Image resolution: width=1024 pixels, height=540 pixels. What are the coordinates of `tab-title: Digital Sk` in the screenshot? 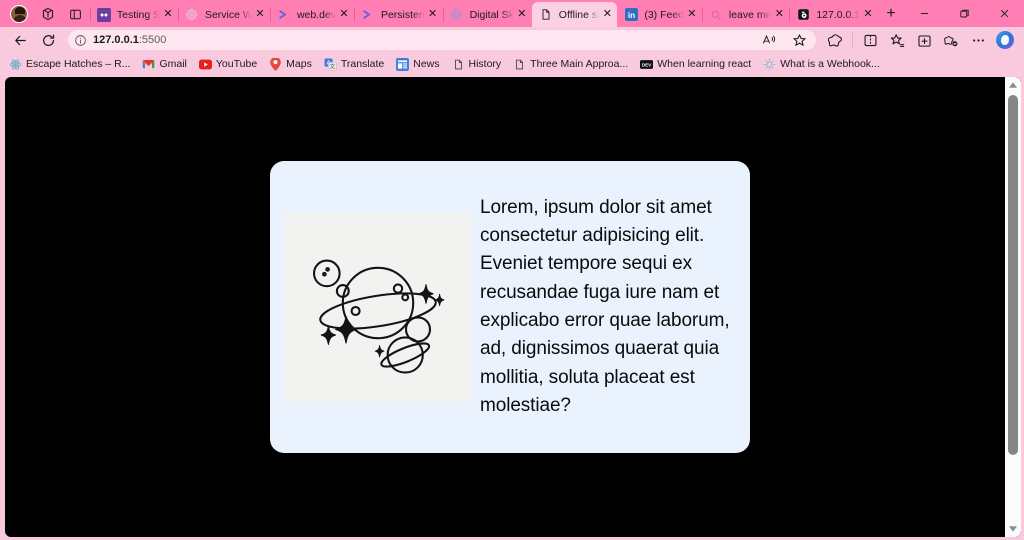 It's located at (491, 14).